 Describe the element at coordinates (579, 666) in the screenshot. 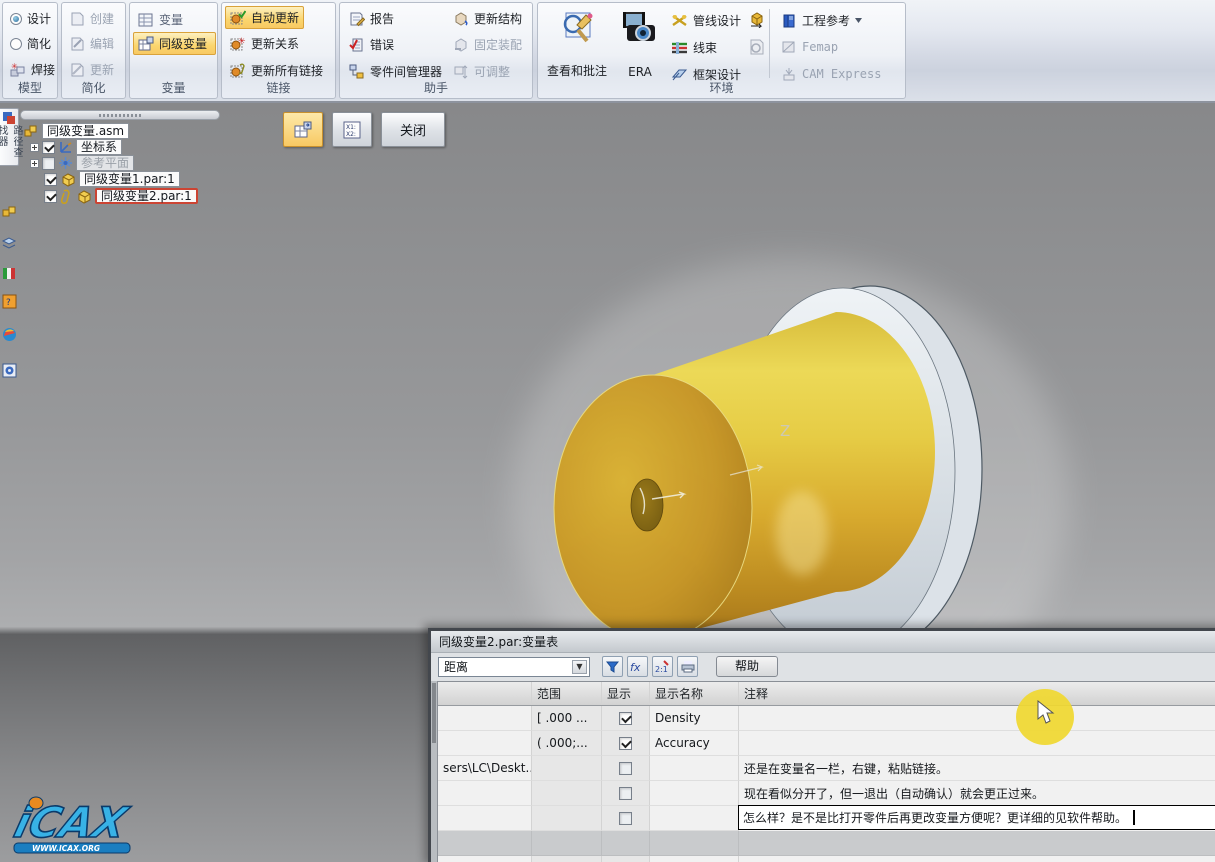

I see `dropdown-arrow-icon: ▼` at that location.